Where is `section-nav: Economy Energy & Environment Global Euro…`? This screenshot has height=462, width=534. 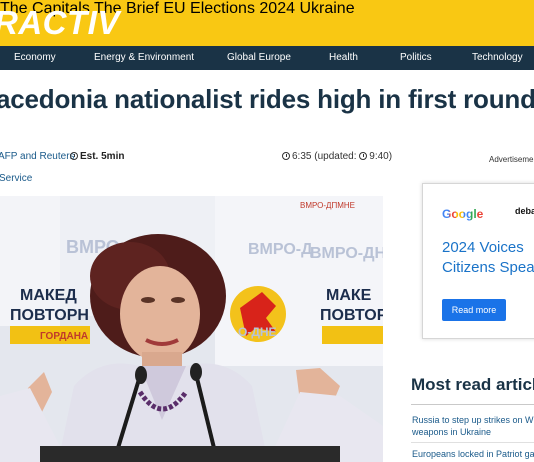 section-nav: Economy Energy & Environment Global Euro… is located at coordinates (267, 58).